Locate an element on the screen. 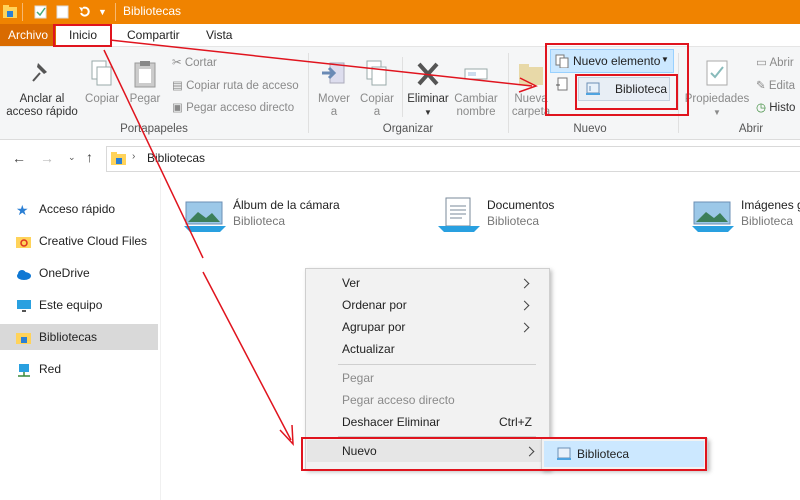 The height and width of the screenshot is (500, 800). nav-label: OneDrive is located at coordinates (64, 273).